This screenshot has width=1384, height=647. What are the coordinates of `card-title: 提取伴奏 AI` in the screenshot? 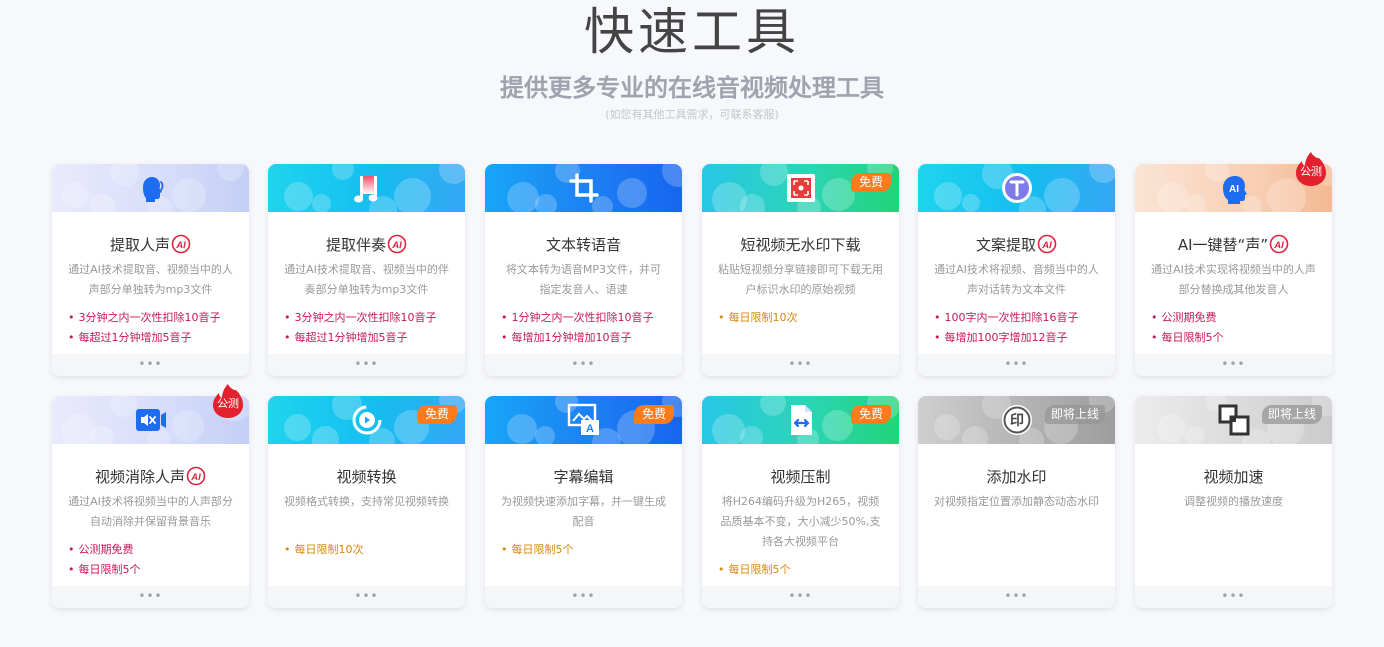 It's located at (366, 245).